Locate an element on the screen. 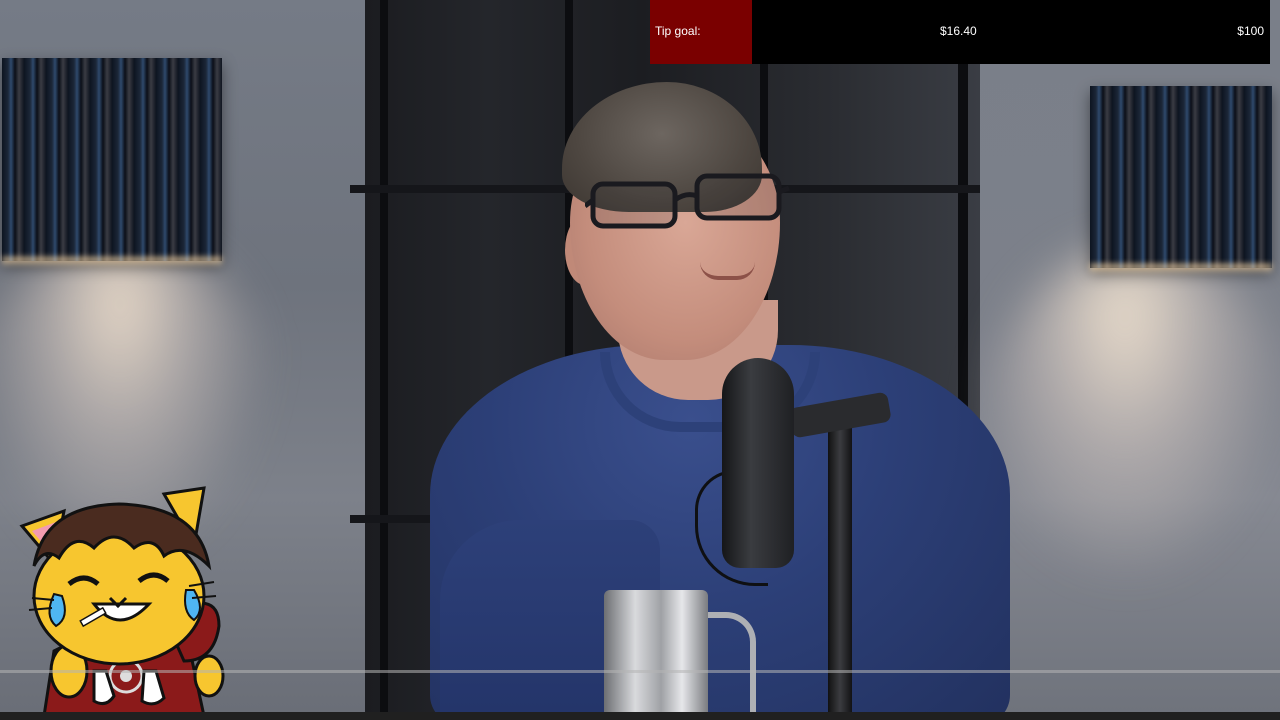 Image resolution: width=1280 pixels, height=720 pixels. mug-handle is located at coordinates (728, 662).